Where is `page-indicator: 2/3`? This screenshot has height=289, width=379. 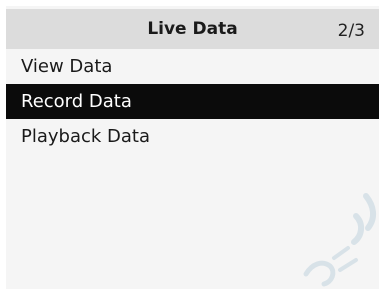 page-indicator: 2/3 is located at coordinates (351, 31).